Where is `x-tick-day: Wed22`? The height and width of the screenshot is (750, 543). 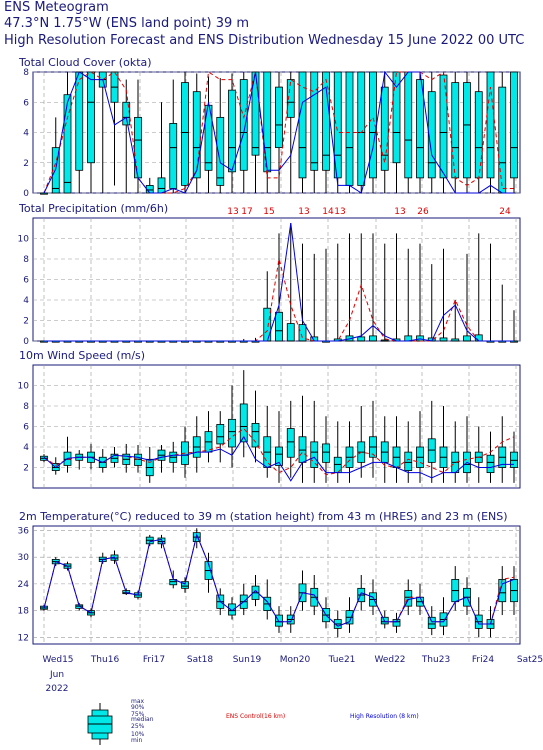 x-tick-day: Wed22 is located at coordinates (389, 660).